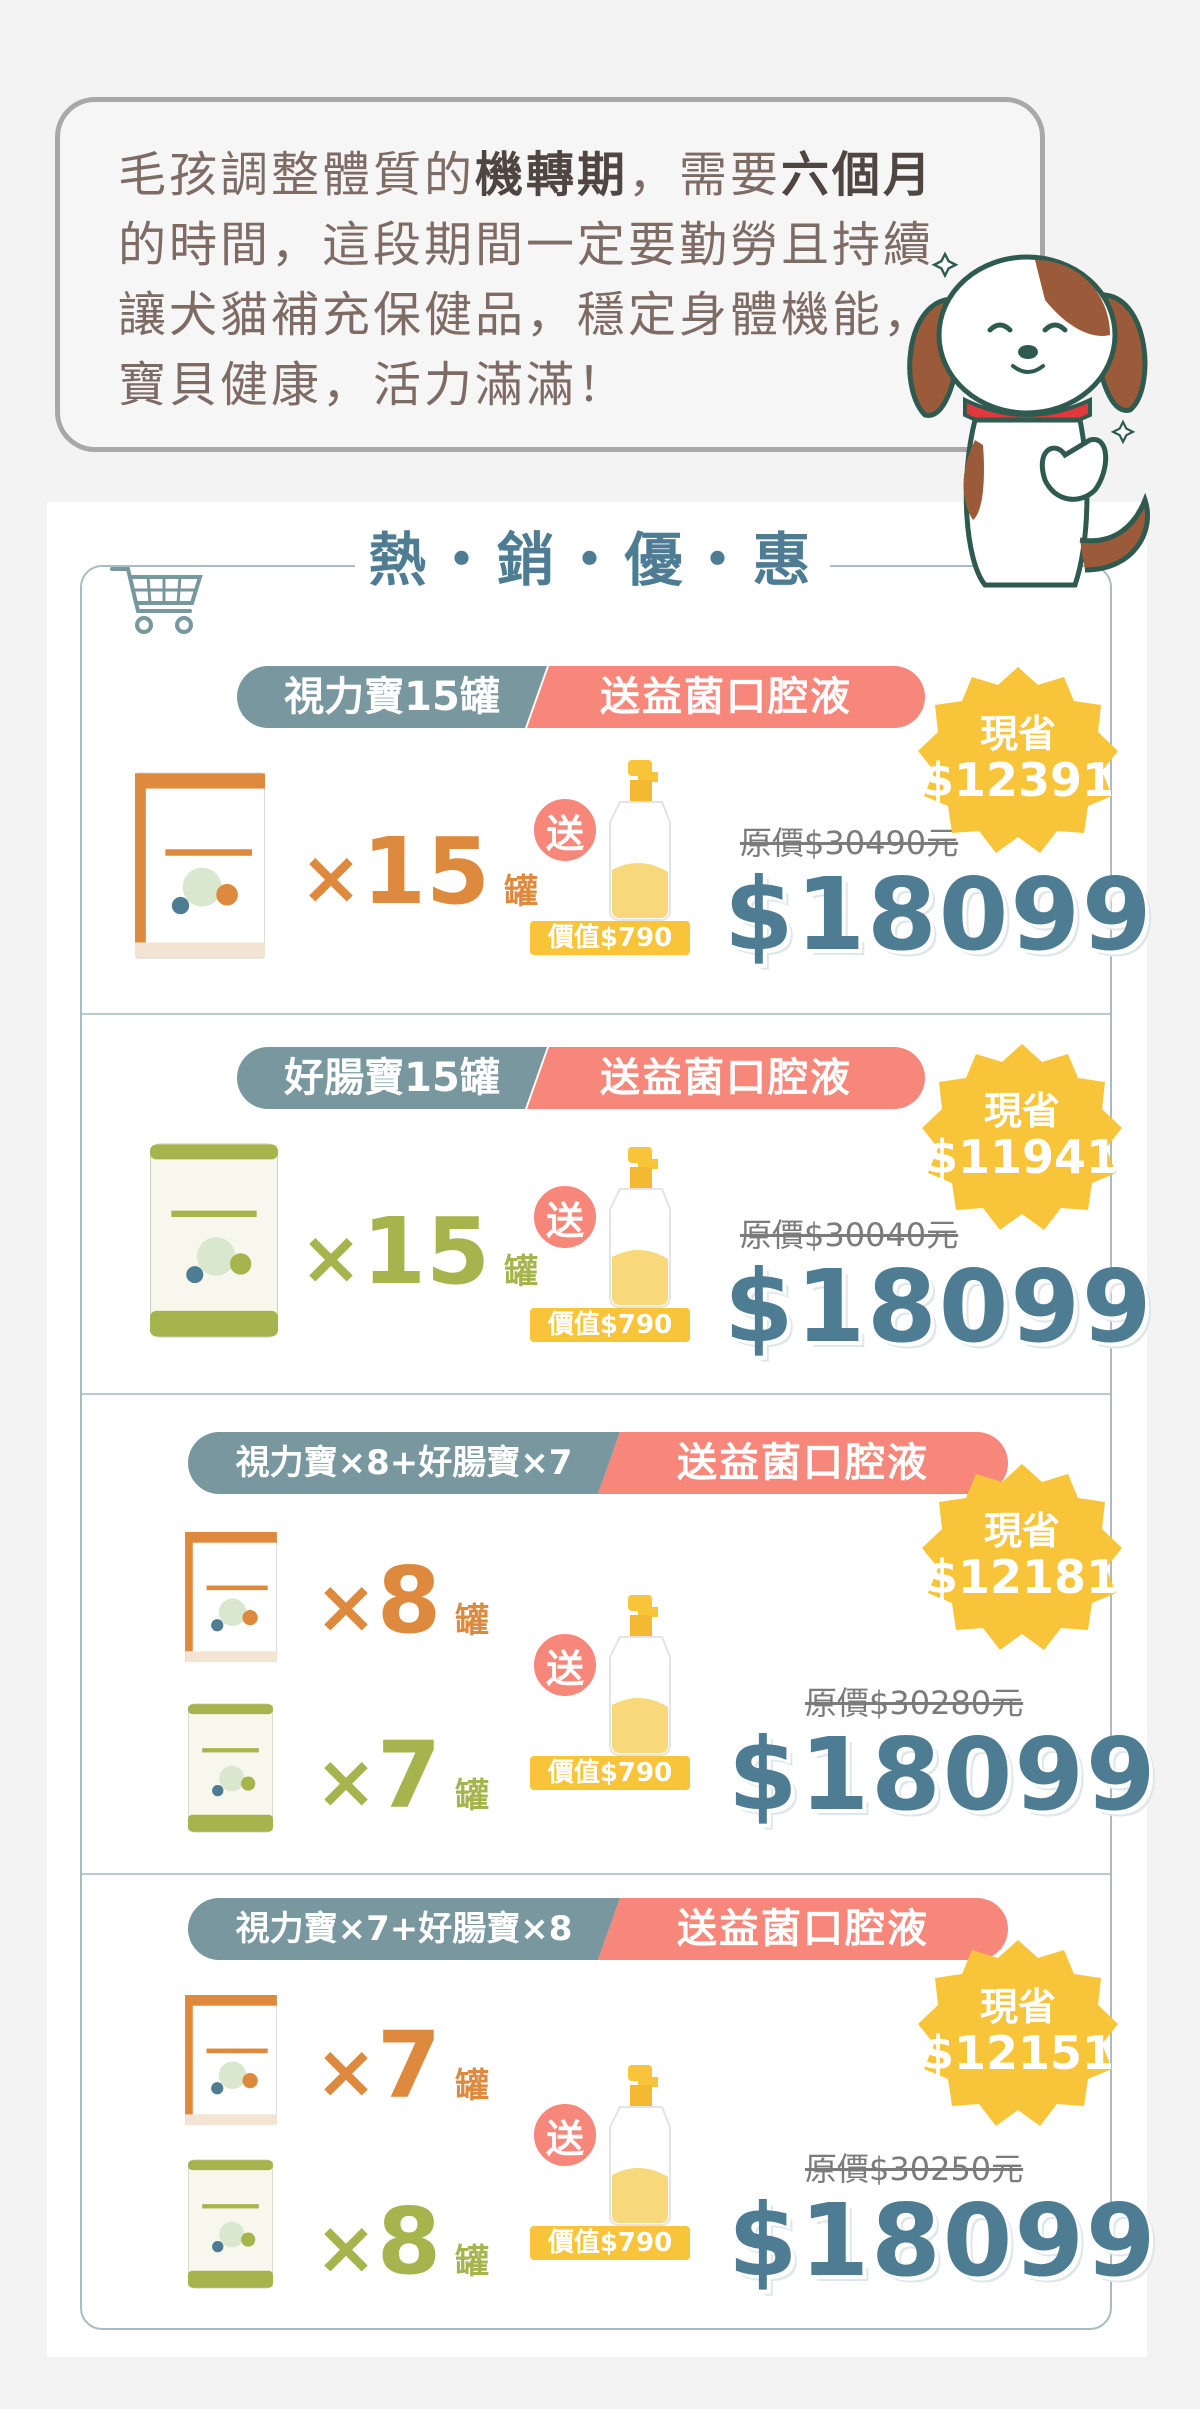 The height and width of the screenshot is (2409, 1200). What do you see at coordinates (526, 175) in the screenshot?
I see `intro-line-1: 毛孩調整體質的機轉期，需要六個月` at bounding box center [526, 175].